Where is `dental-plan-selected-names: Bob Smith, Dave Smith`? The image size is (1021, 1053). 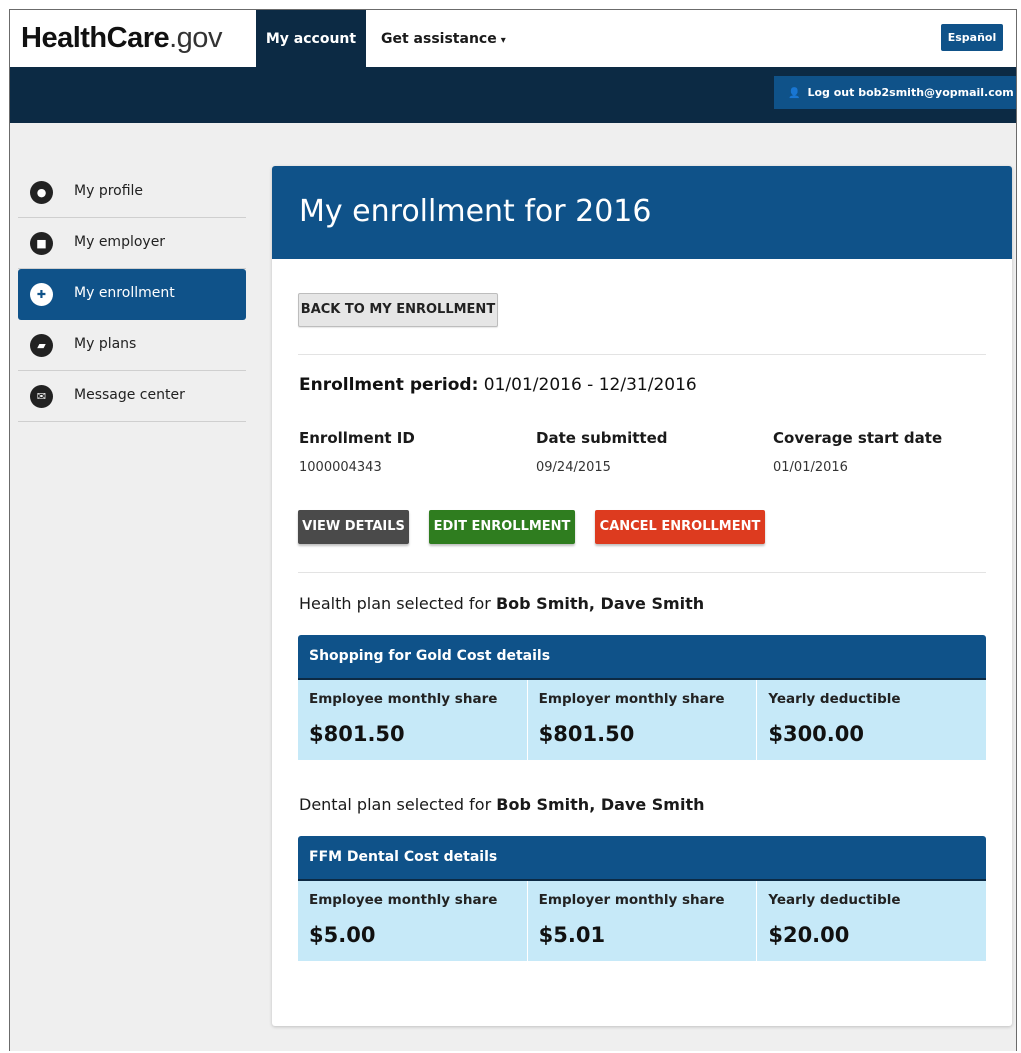
dental-plan-selected-names: Bob Smith, Dave Smith is located at coordinates (600, 804).